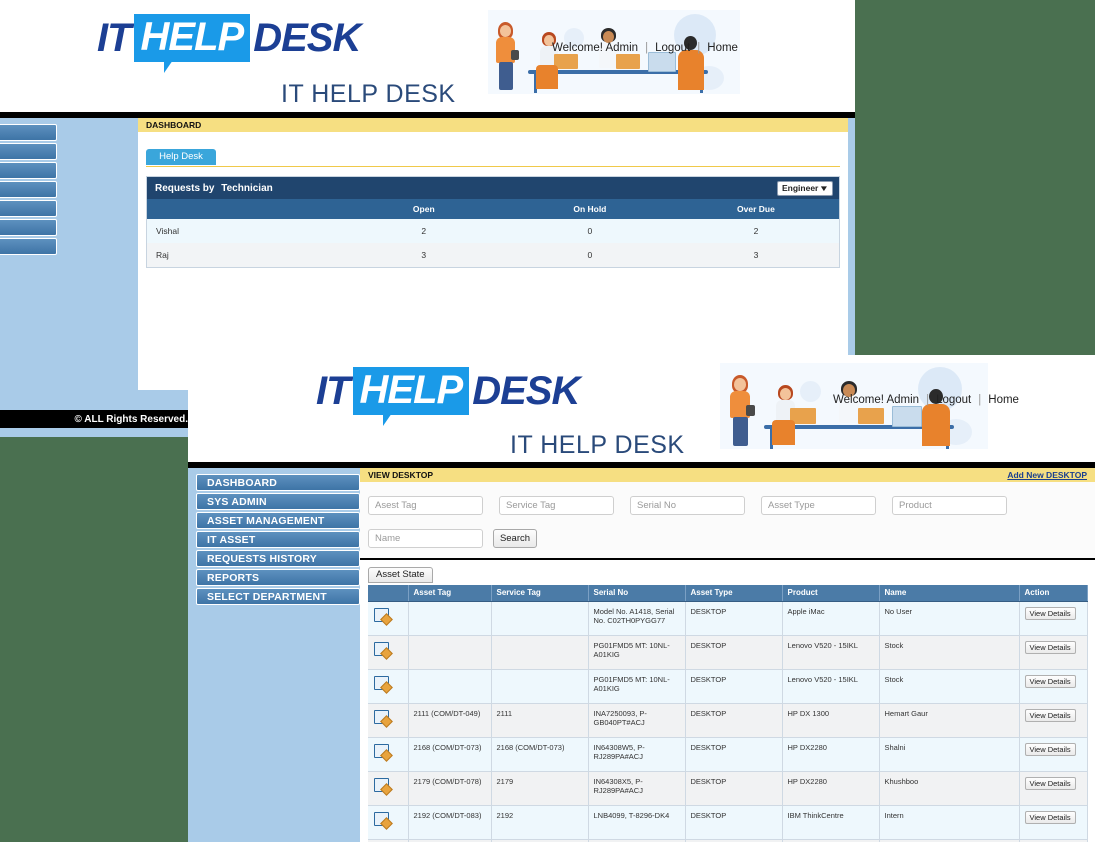 Image resolution: width=1095 pixels, height=842 pixels. Describe the element at coordinates (540, 754) in the screenshot. I see `cell-service-tag: 2168 (COM/DT-073)` at that location.